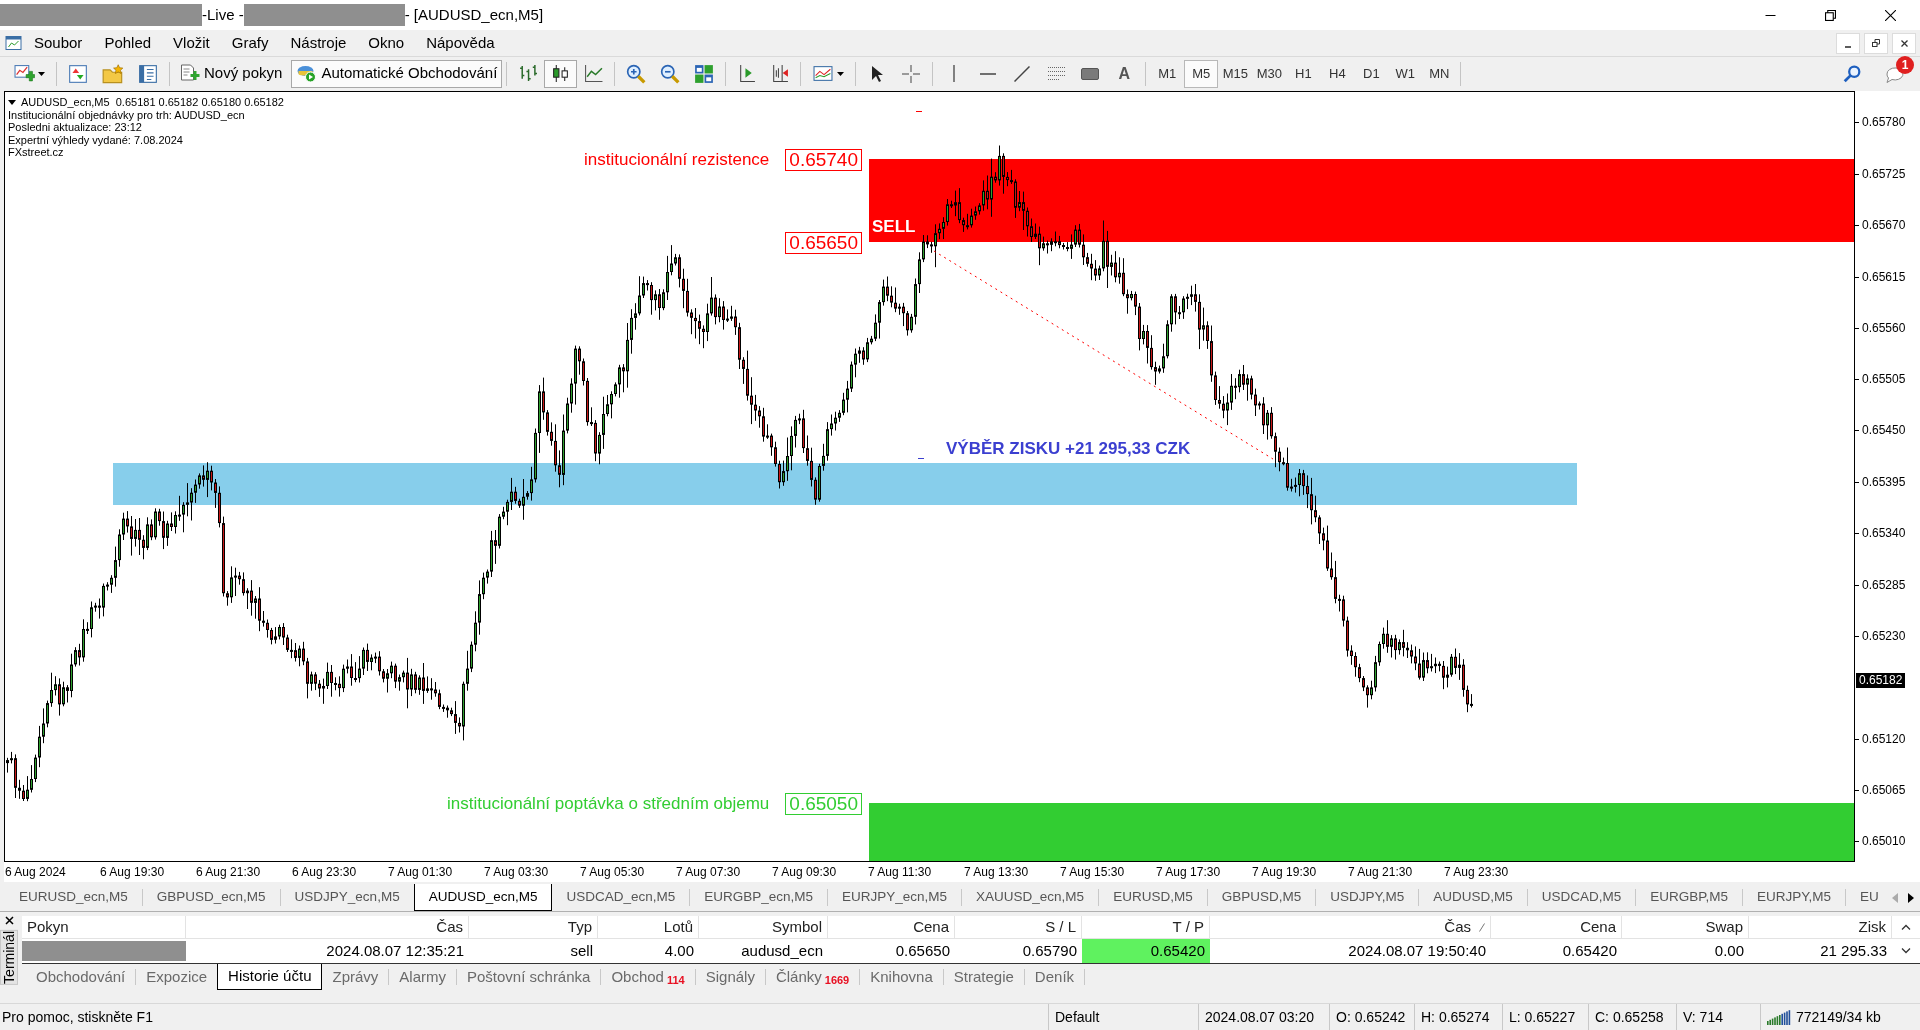 This screenshot has width=1920, height=1030. Describe the element at coordinates (1235, 73) in the screenshot. I see `timeframe-button: M15` at that location.